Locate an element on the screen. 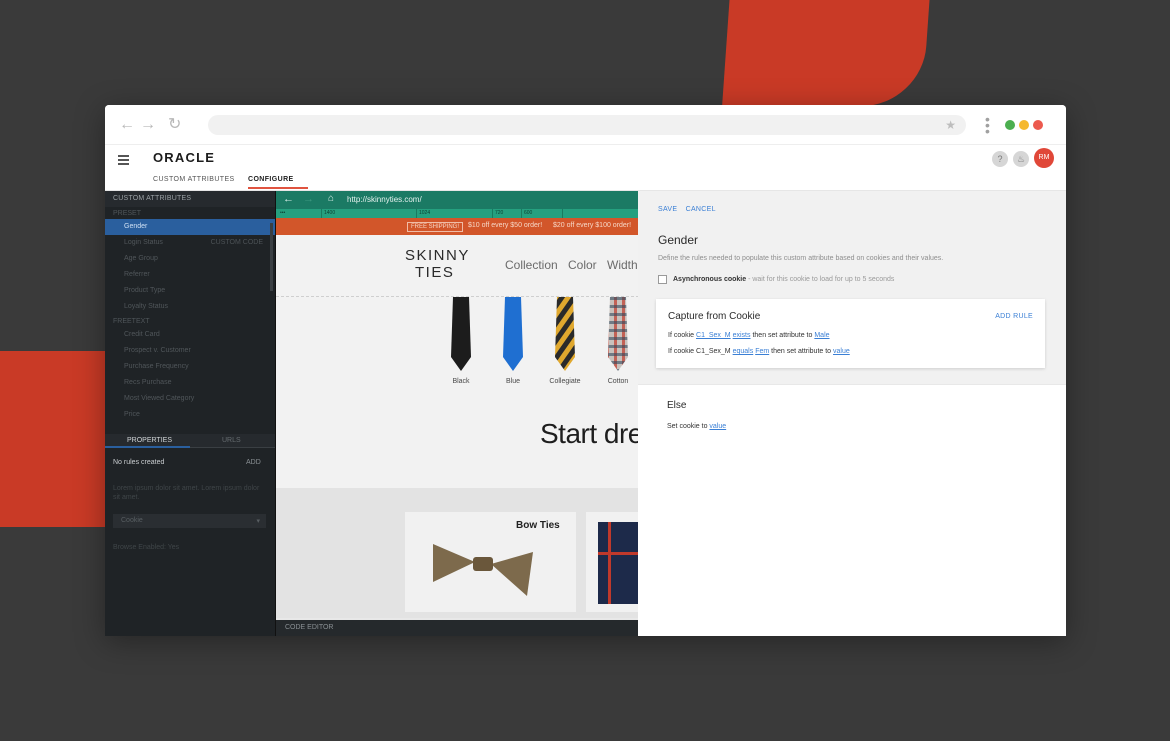 Image resolution: width=1170 pixels, height=741 pixels. promo-text: $20 off every $100 order! is located at coordinates (592, 225).